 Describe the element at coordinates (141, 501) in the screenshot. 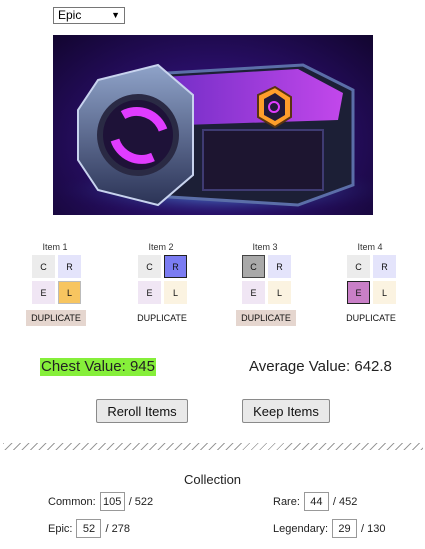

I see `collection-common-total: / 522` at that location.